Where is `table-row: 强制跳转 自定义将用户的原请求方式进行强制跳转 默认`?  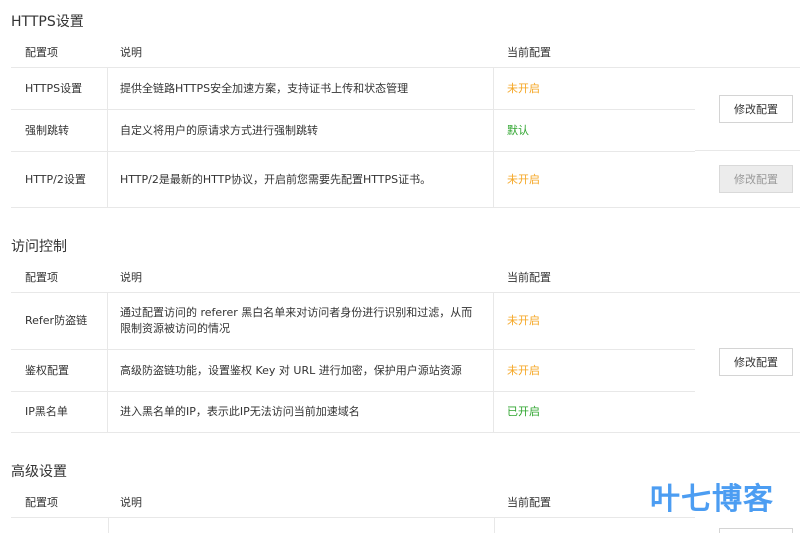
table-row: 强制跳转 自定义将用户的原请求方式进行强制跳转 默认 is located at coordinates (353, 130).